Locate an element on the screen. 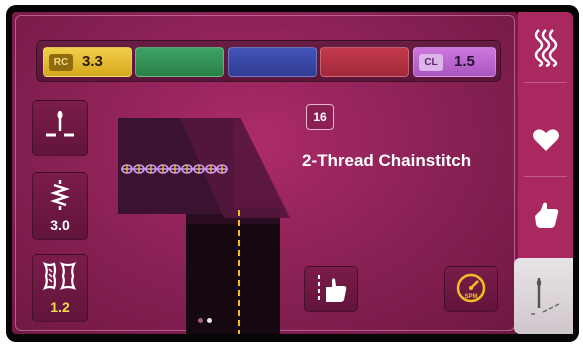 The width and height of the screenshot is (583, 347). red-thread-slot is located at coordinates (364, 62).